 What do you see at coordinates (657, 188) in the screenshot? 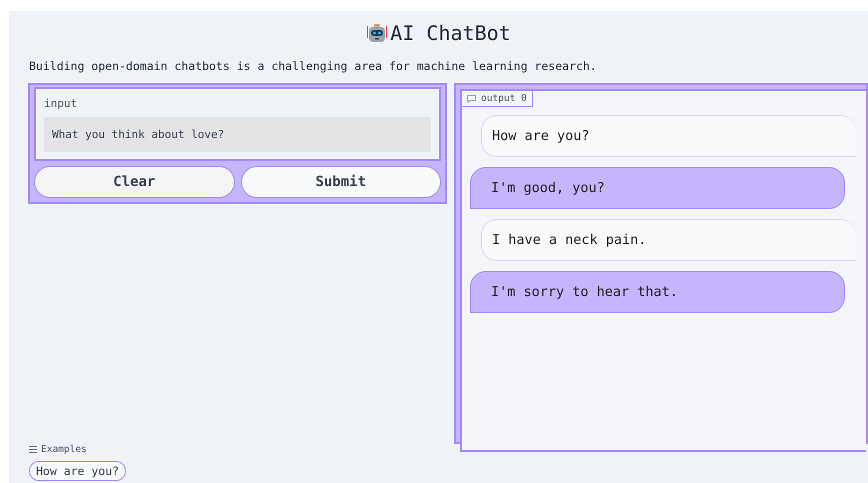
I see `bot-message: I'm good, you?` at bounding box center [657, 188].